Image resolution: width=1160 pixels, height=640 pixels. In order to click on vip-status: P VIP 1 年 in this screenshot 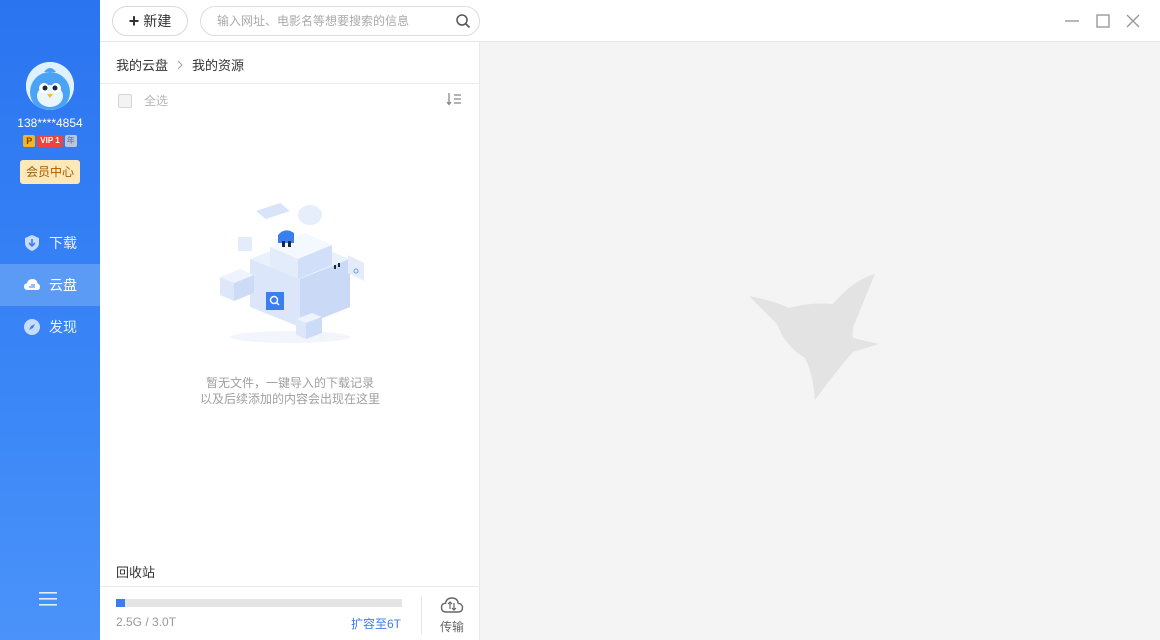, I will do `click(50, 141)`.